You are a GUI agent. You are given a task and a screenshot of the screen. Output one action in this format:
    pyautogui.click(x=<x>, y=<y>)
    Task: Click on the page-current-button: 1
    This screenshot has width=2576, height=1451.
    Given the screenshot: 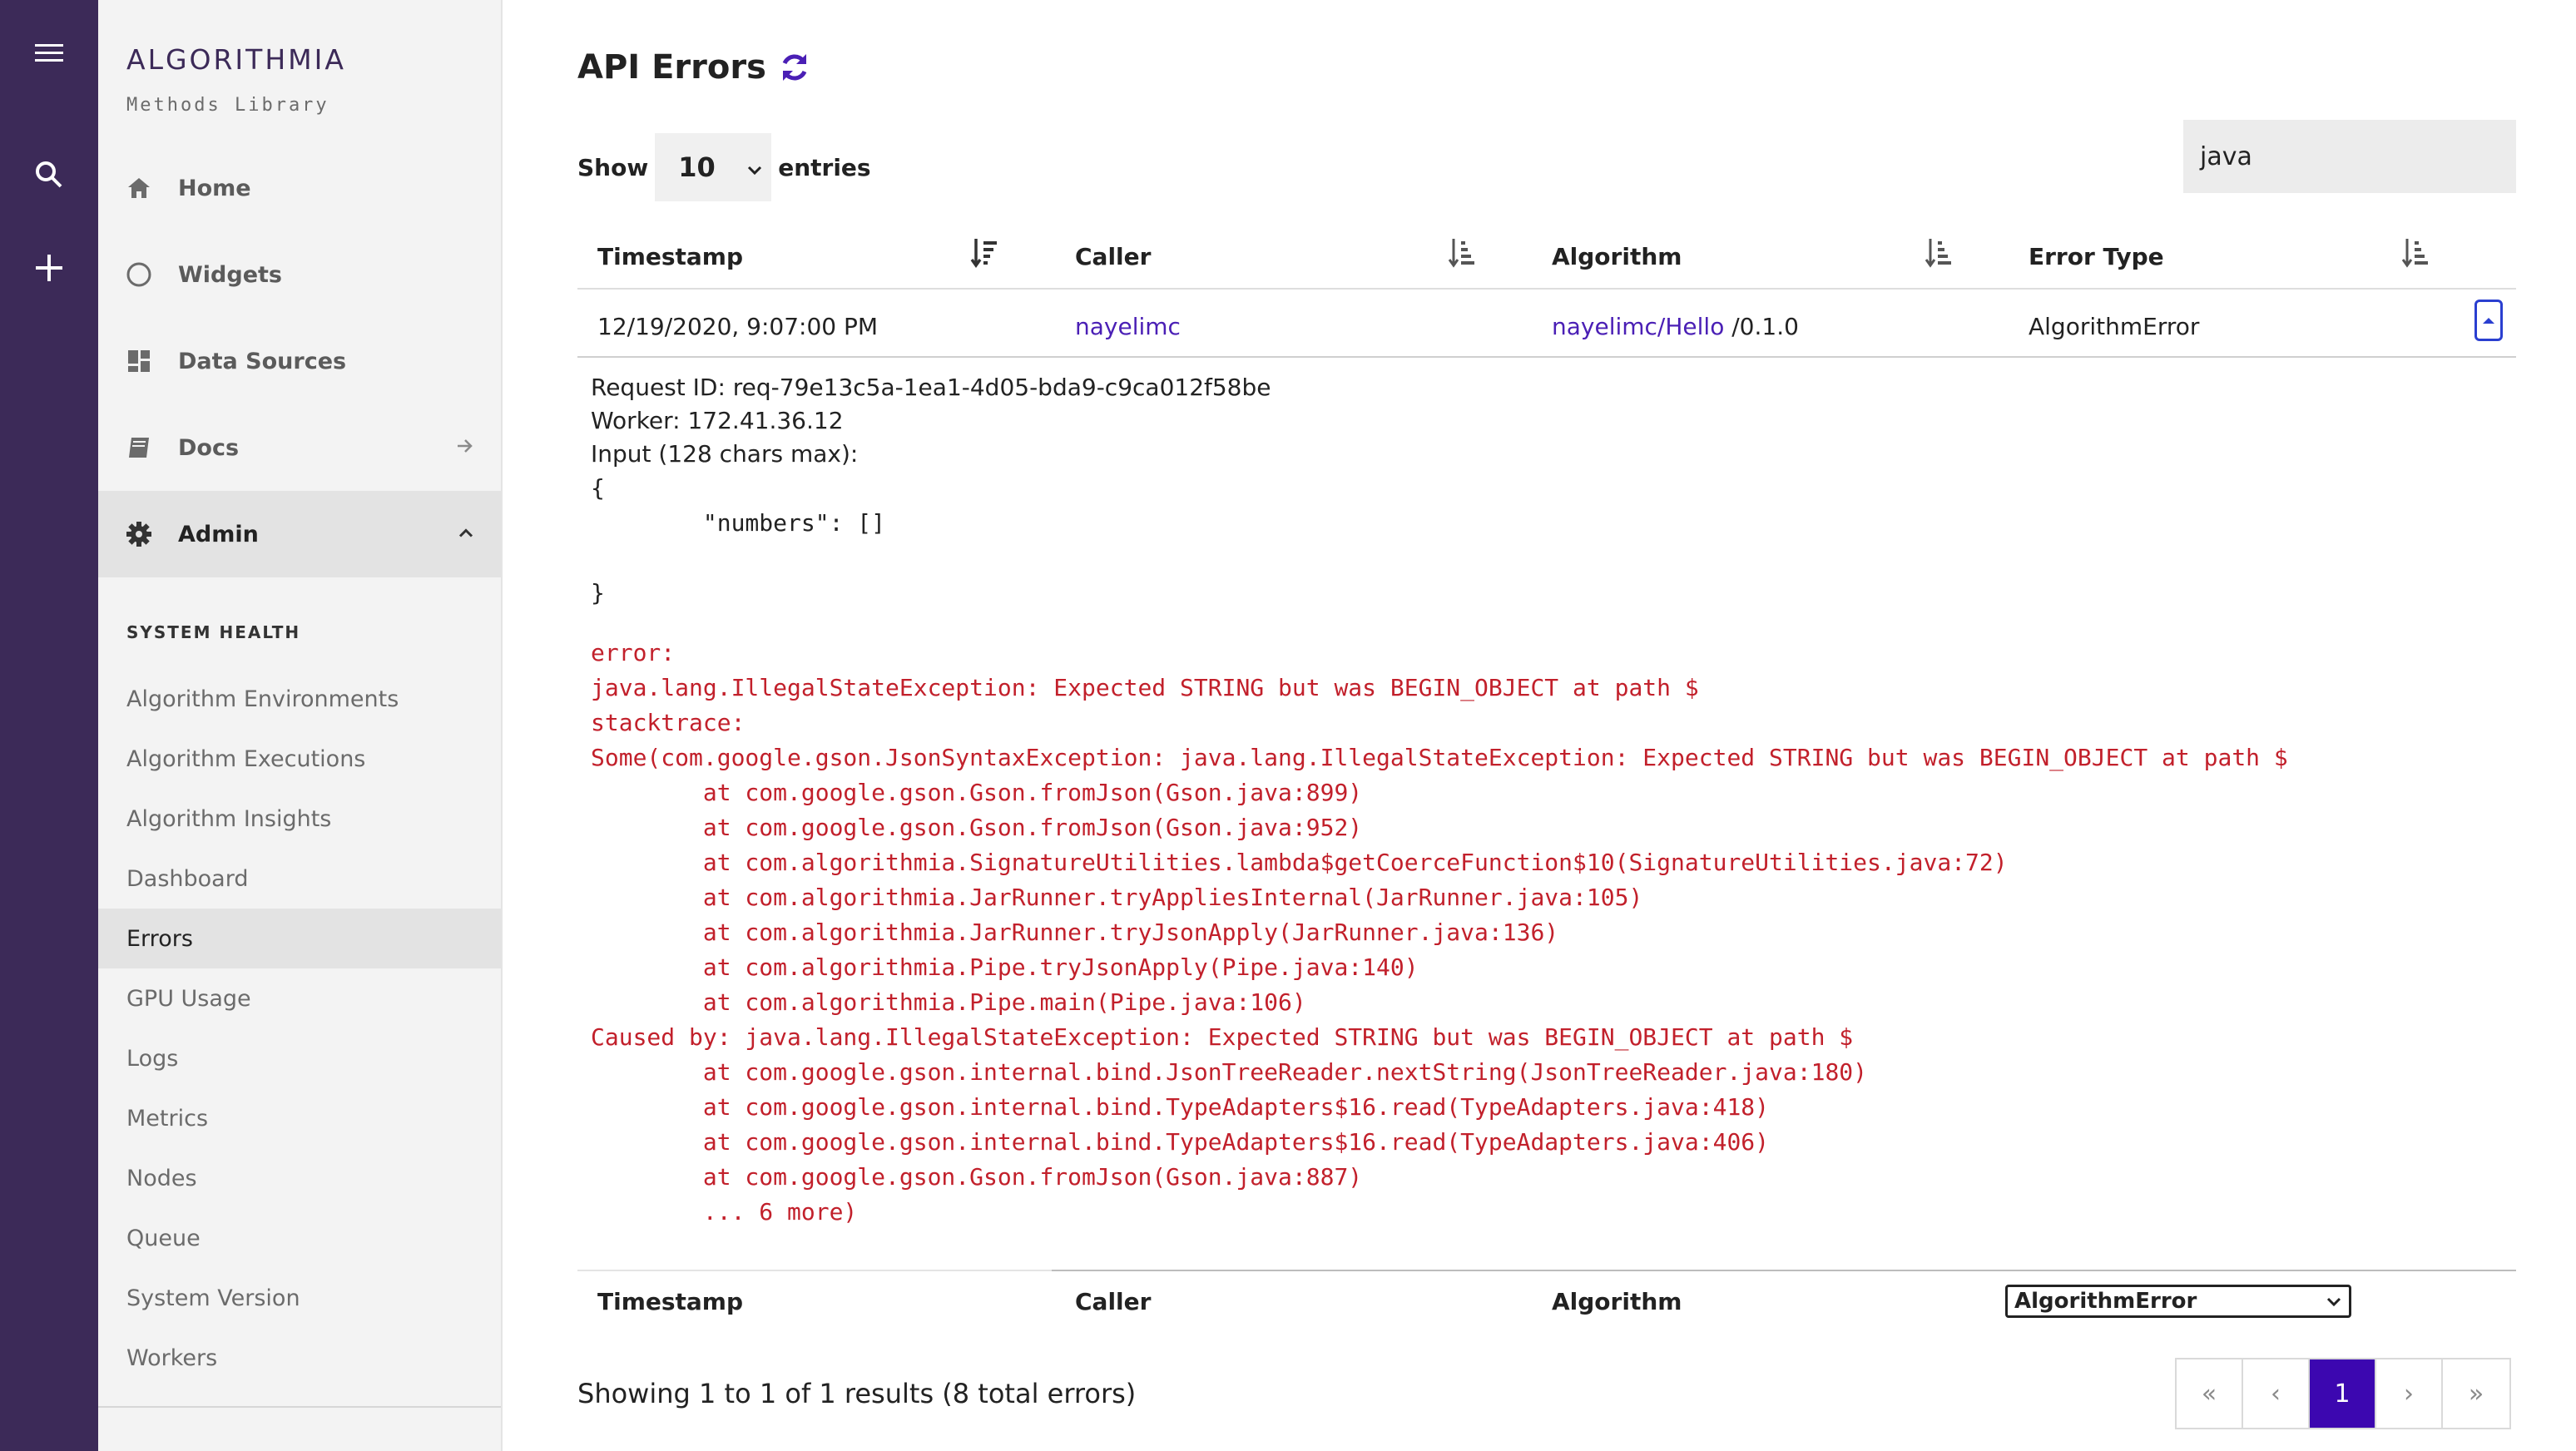 What is the action you would take?
    pyautogui.click(x=2343, y=1393)
    